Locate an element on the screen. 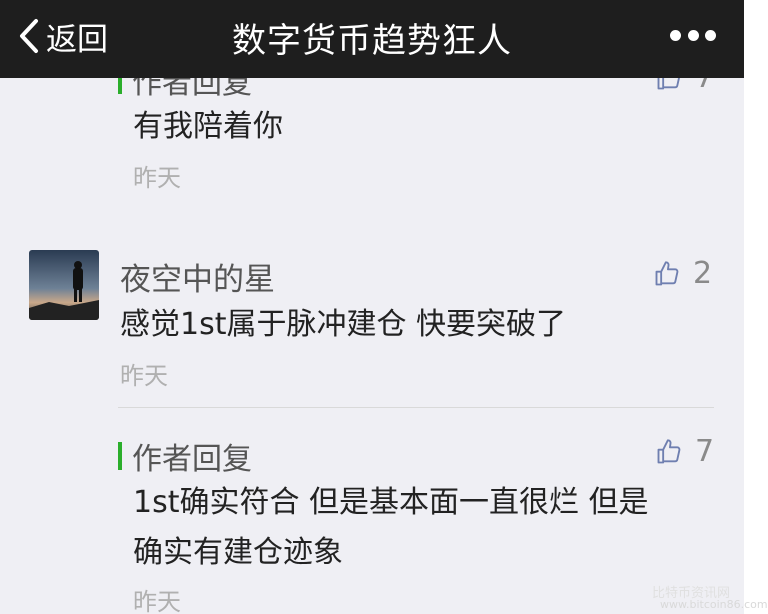 This screenshot has width=768, height=614. author-reply-header: 作者回复 is located at coordinates (185, 456).